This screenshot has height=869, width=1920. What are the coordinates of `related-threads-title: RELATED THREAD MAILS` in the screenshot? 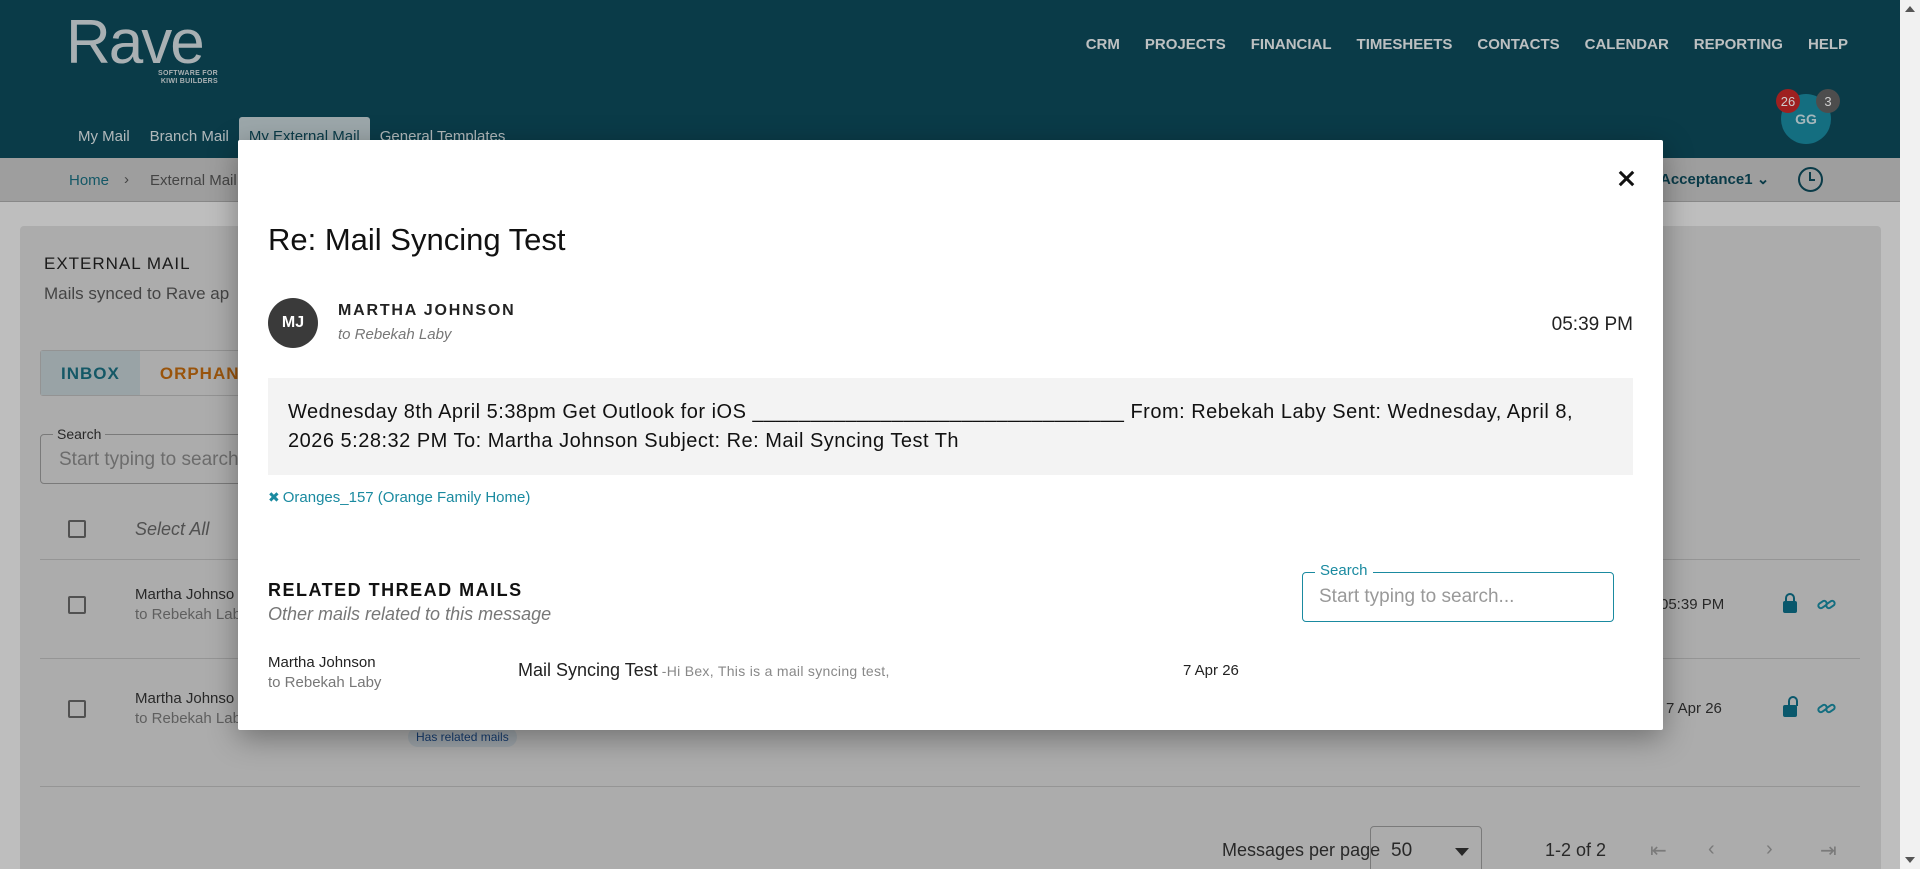 It's located at (395, 590).